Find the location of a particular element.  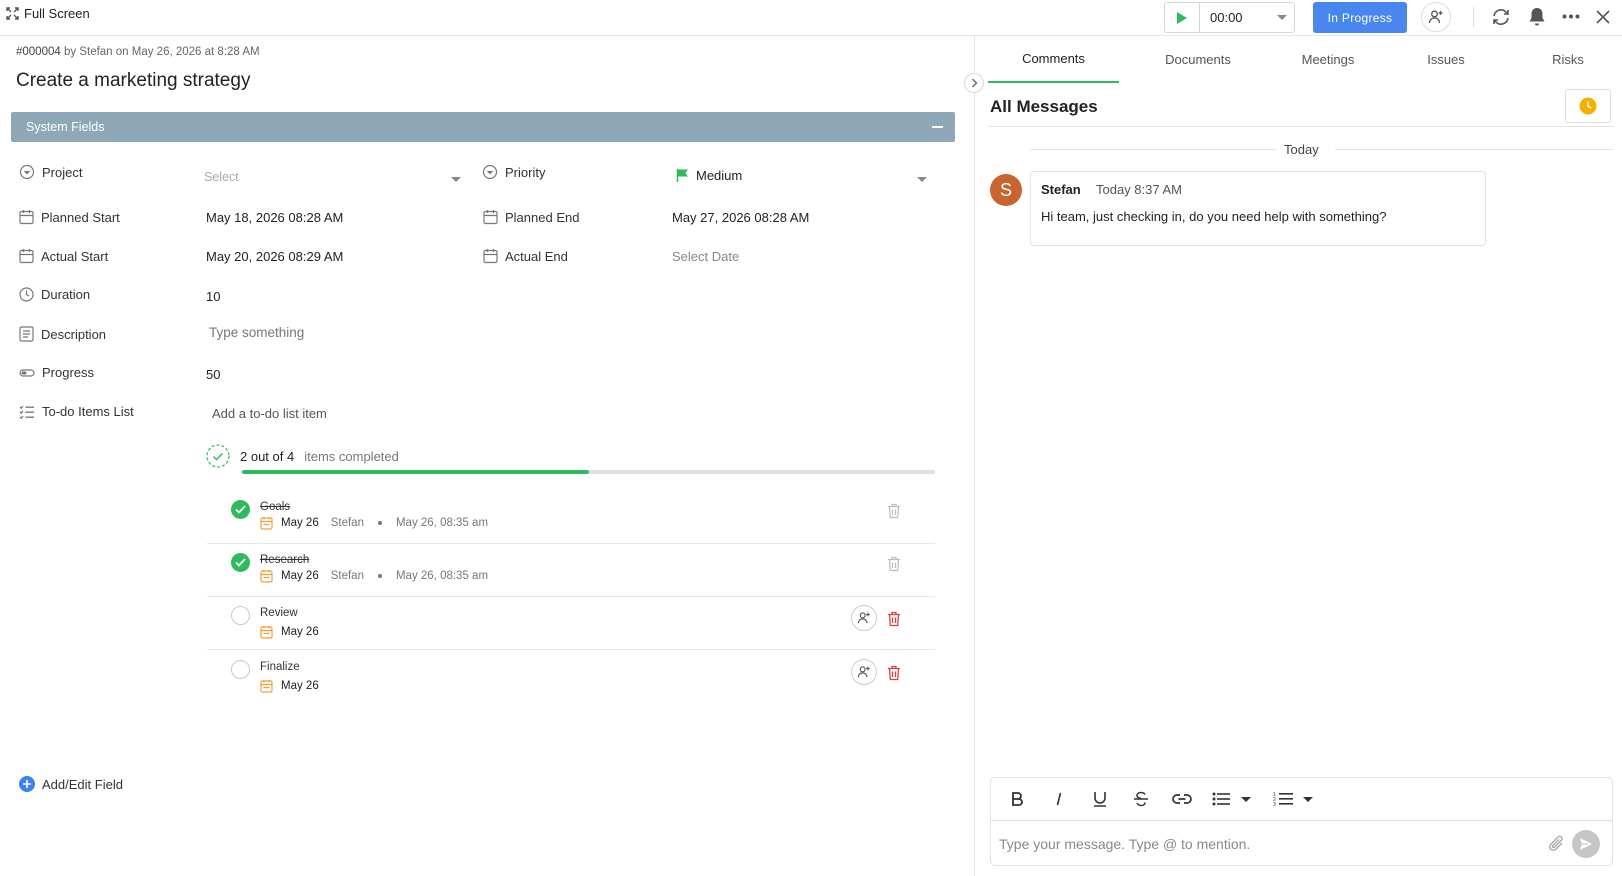

tab-comments: Comments is located at coordinates (1053, 59).